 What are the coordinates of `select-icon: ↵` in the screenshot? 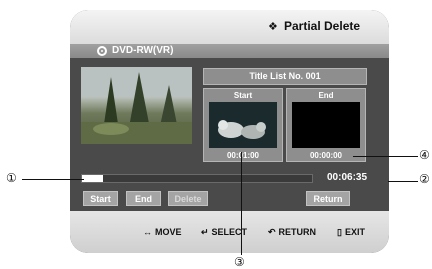 It's located at (205, 232).